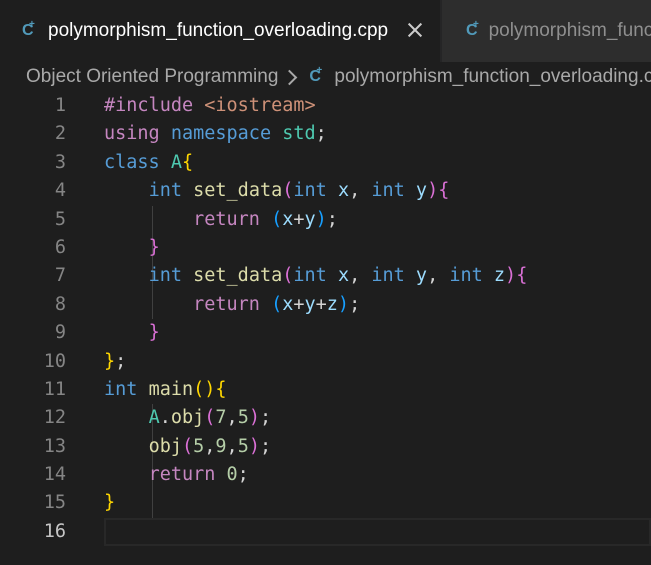  I want to click on line-number: 5, so click(60, 219).